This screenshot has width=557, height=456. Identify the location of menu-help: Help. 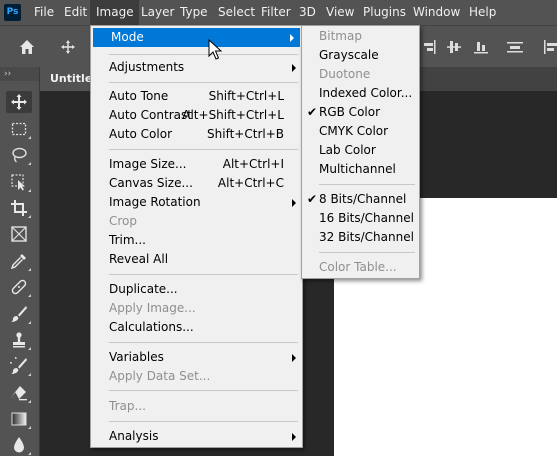
(482, 12).